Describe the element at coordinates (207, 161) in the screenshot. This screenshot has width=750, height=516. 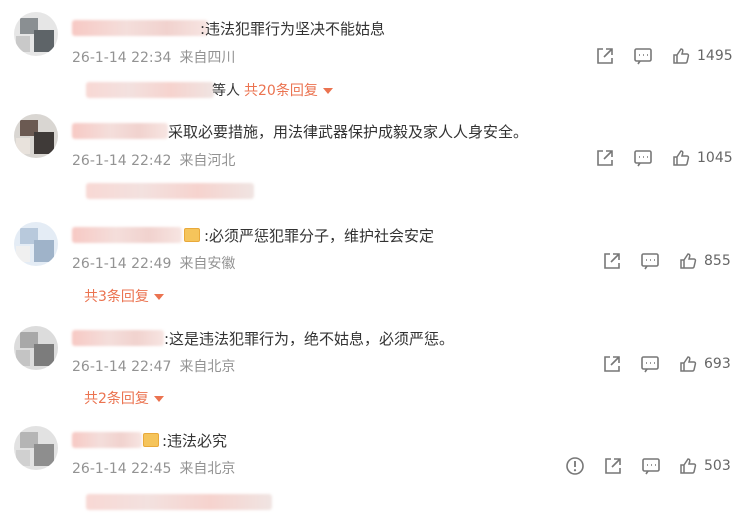
I see `comment-location: 来自河北` at that location.